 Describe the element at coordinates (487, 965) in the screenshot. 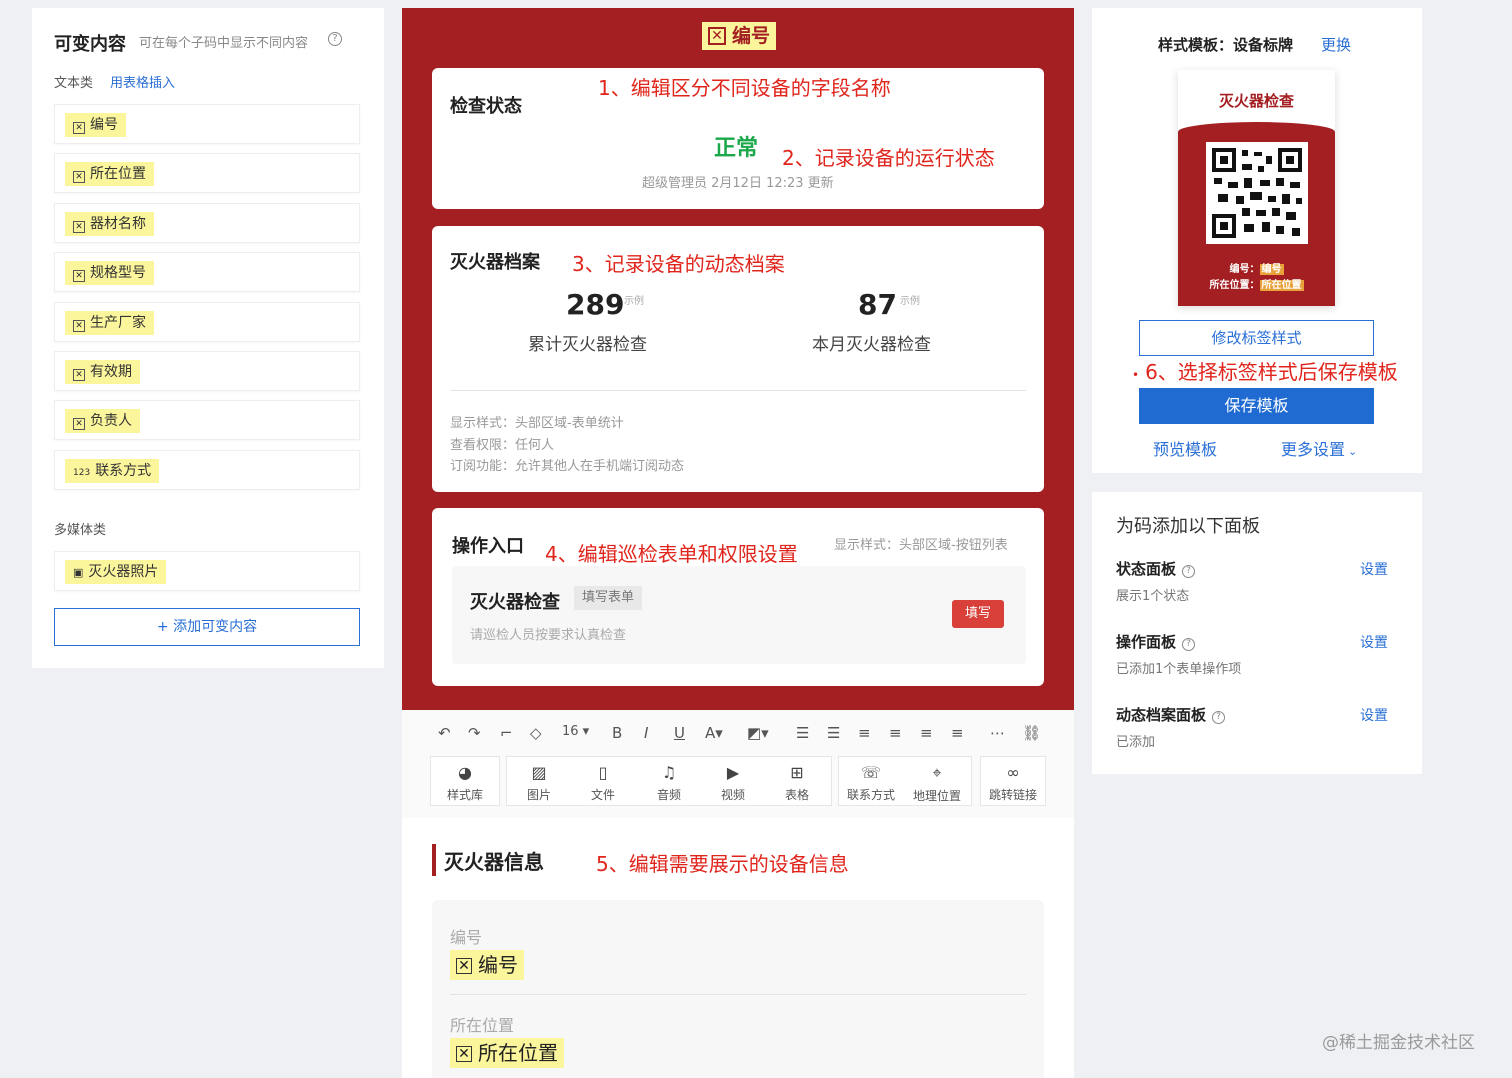

I see `field-value-chip: ✕ 编号` at that location.